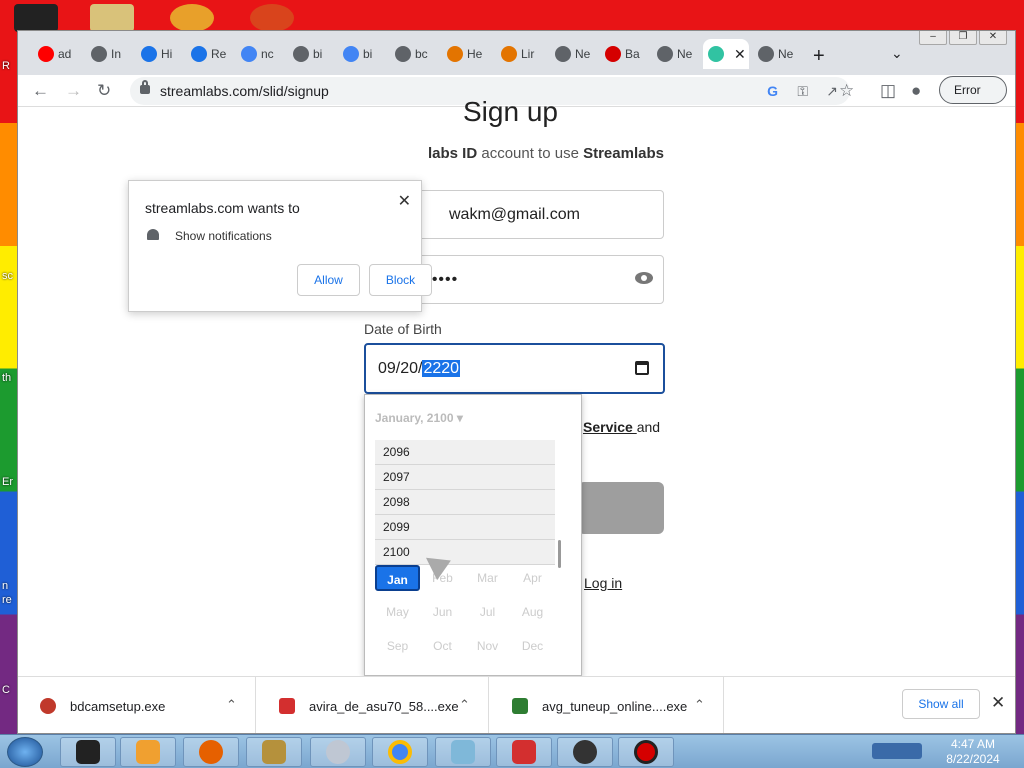 This screenshot has width=1024, height=768. Describe the element at coordinates (192, 18) in the screenshot. I see `desktop-icon-app` at that location.